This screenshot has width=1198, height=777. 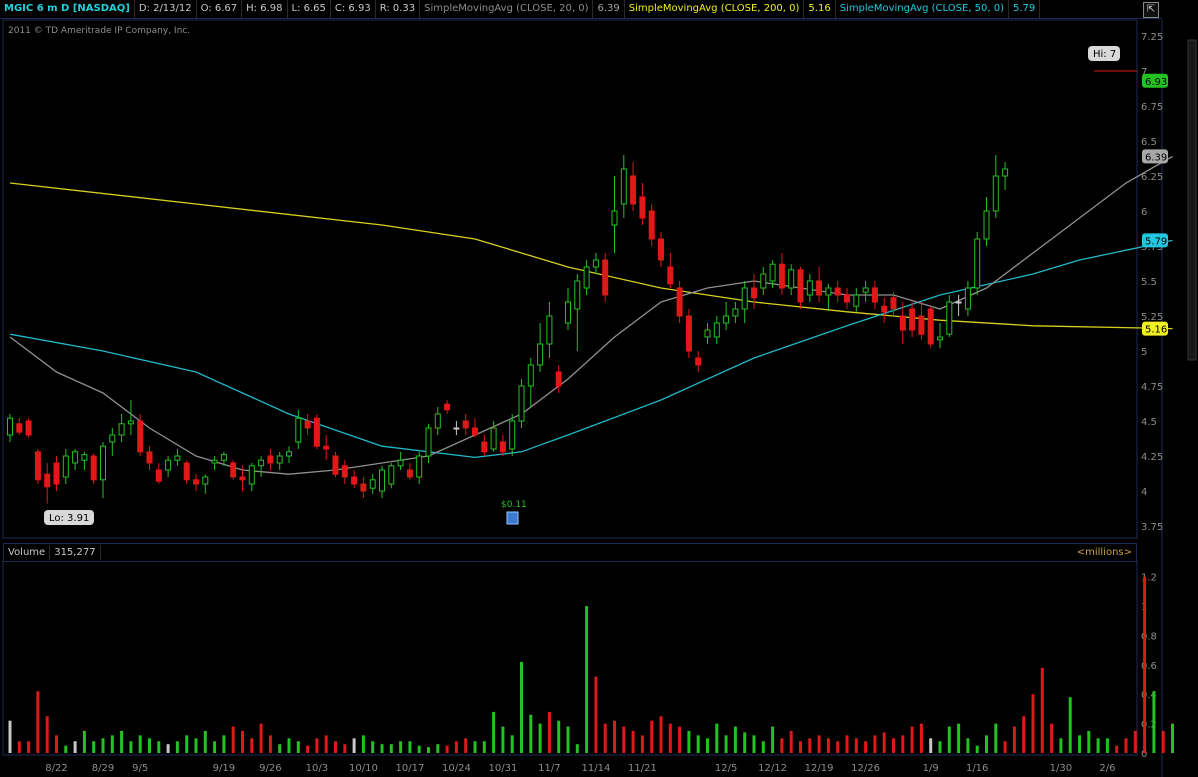 I want to click on date-tick-label: 12/12, so click(x=772, y=768).